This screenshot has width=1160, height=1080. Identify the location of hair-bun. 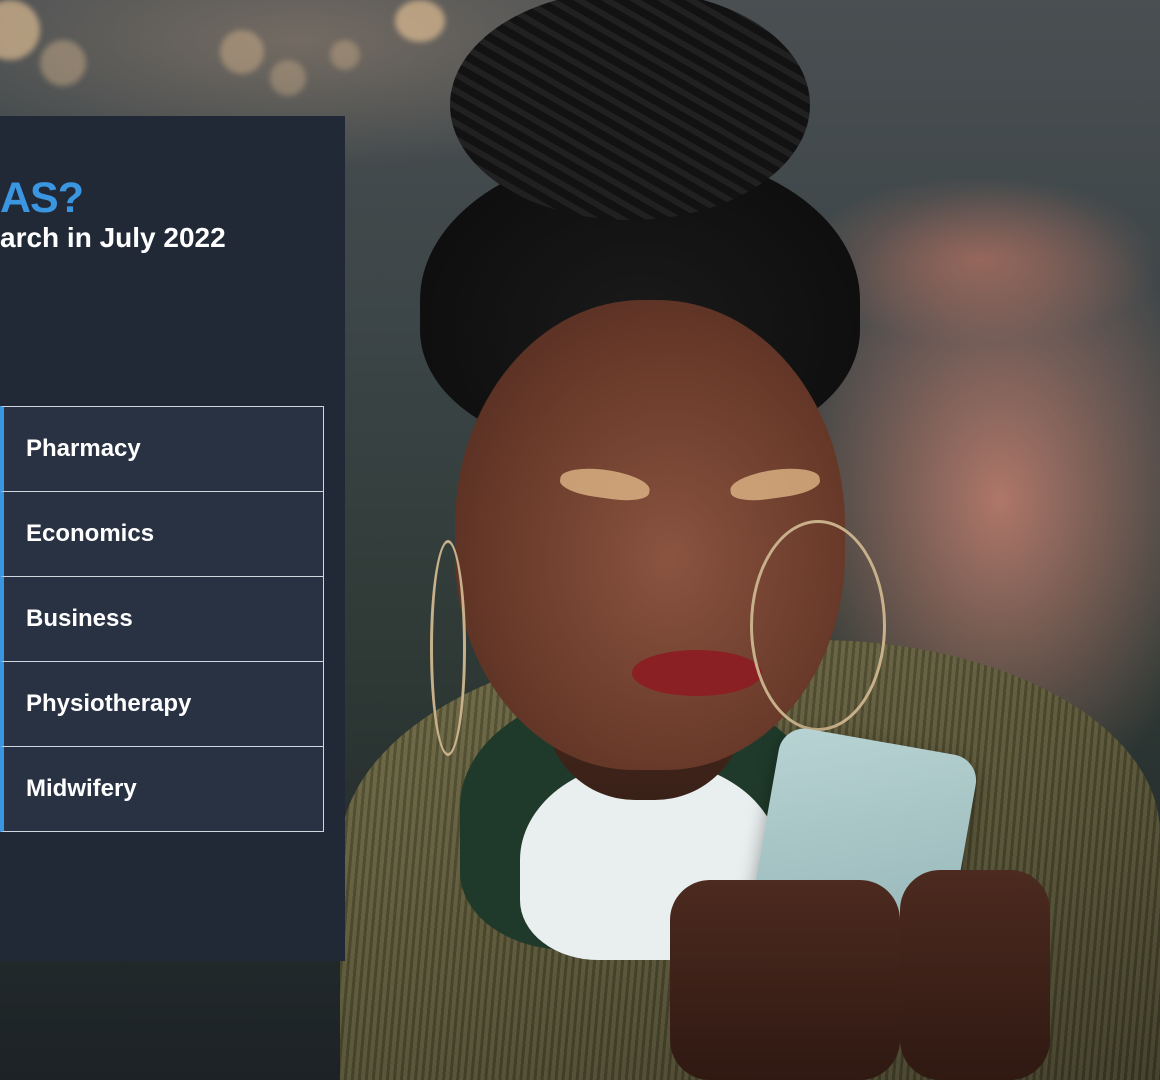
(630, 110).